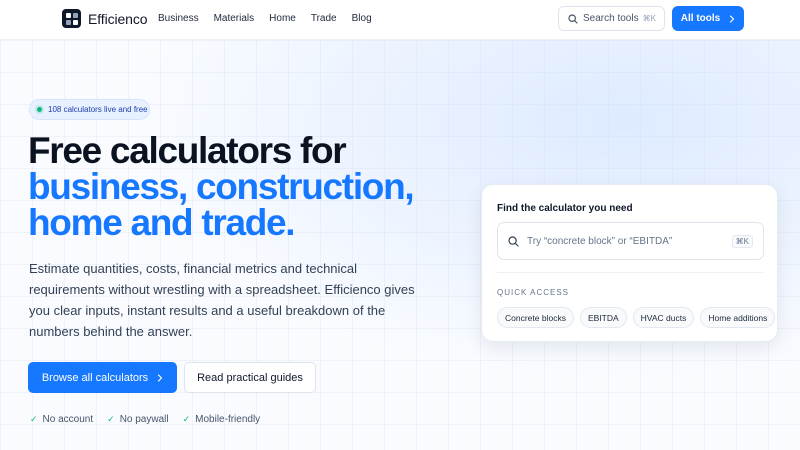 The height and width of the screenshot is (450, 800). Describe the element at coordinates (565, 208) in the screenshot. I see `finder-title: Find the calculator you need` at that location.